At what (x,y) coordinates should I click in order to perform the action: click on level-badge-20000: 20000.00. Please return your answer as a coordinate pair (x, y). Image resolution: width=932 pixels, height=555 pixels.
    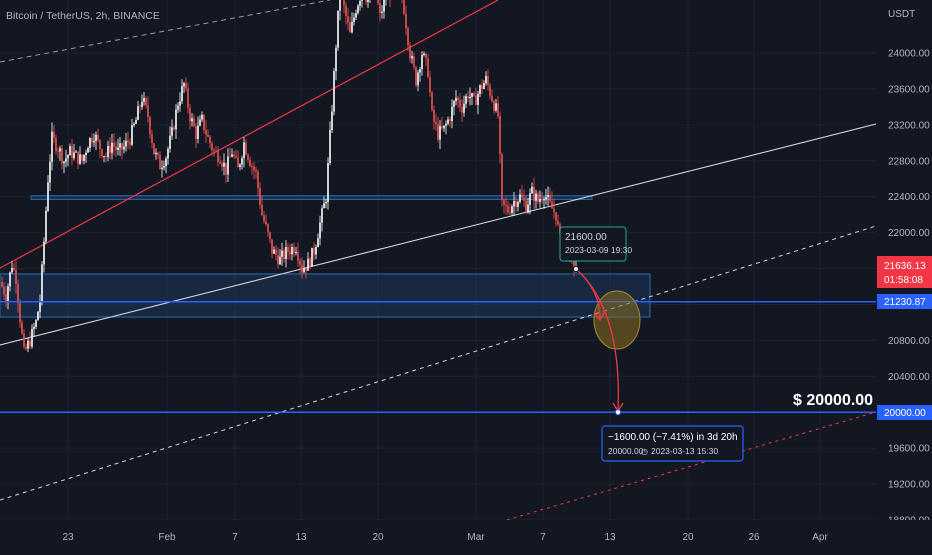
    Looking at the image, I should click on (904, 412).